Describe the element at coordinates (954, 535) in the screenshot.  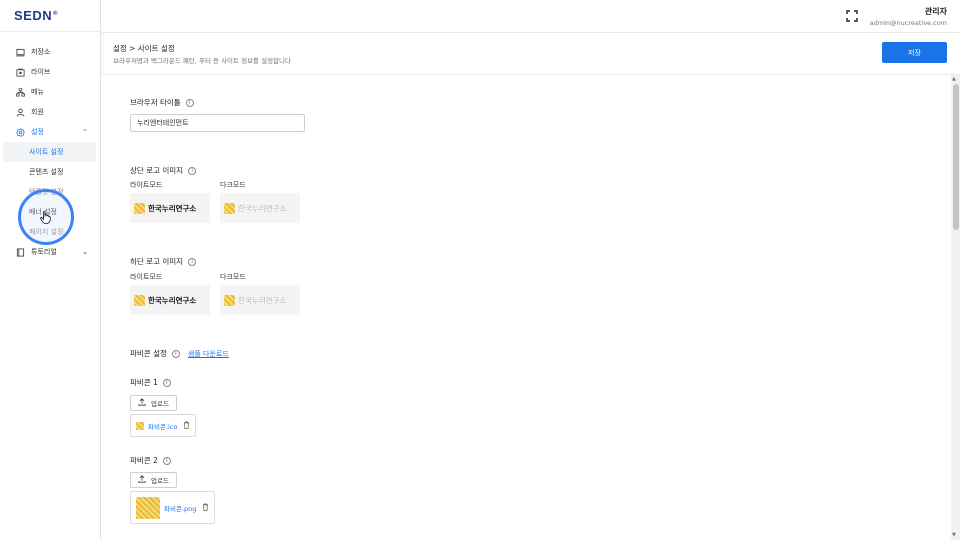
I see `scroll-down-arrow-icon: ▼` at that location.